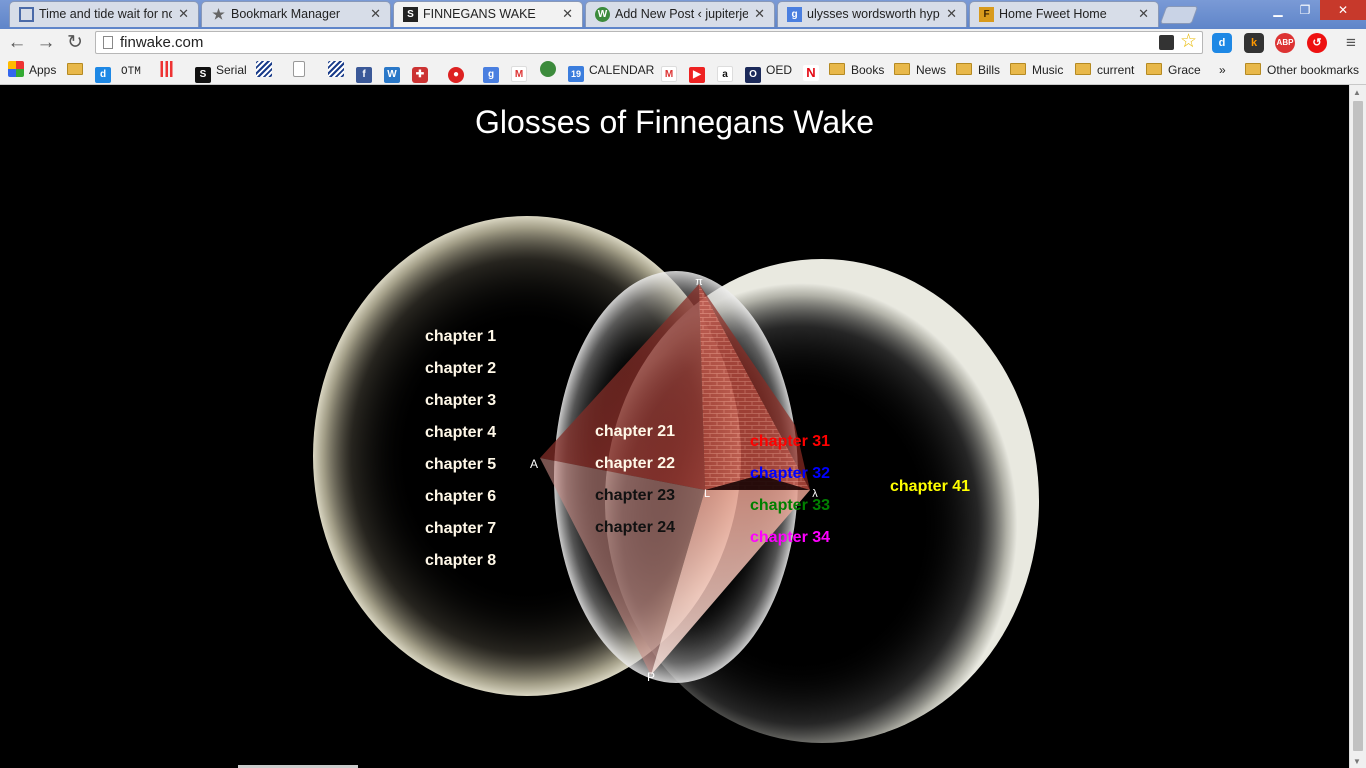 Image resolution: width=1366 pixels, height=768 pixels. What do you see at coordinates (1222, 43) in the screenshot?
I see `d-extension-icon: d` at bounding box center [1222, 43].